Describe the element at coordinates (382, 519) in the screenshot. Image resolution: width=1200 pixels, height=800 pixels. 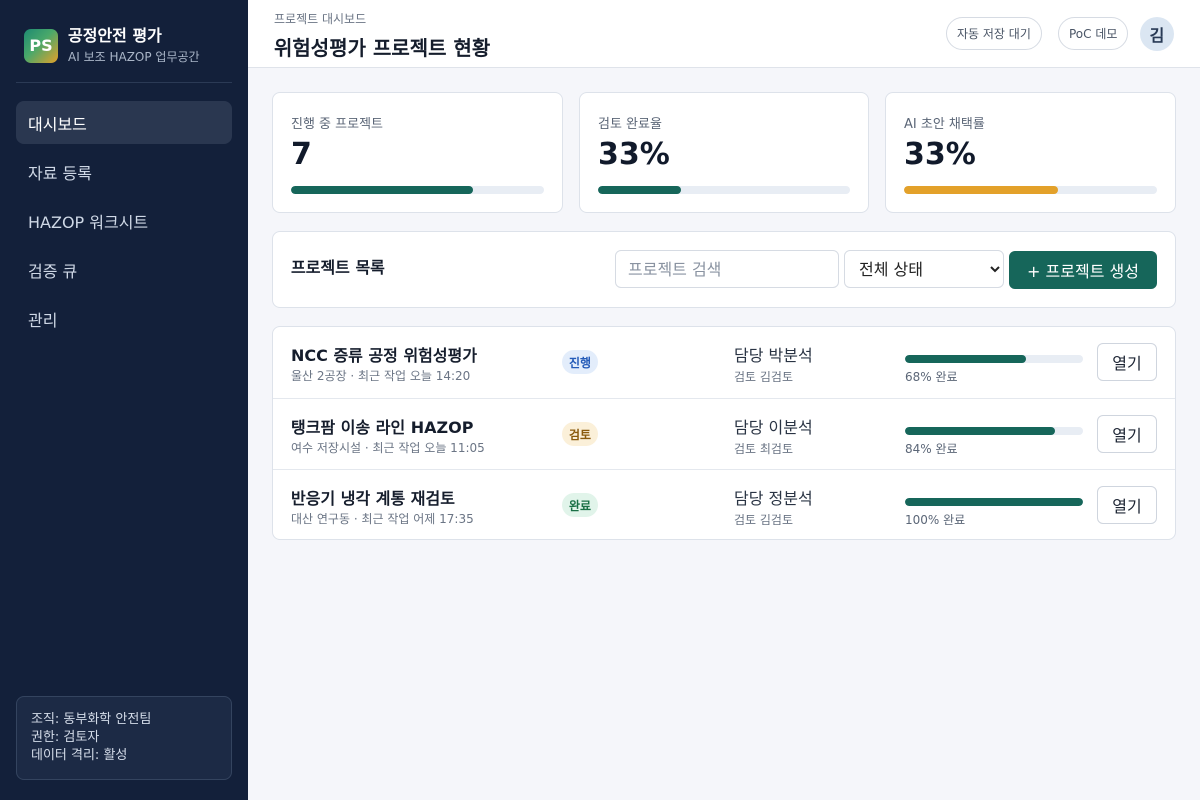
I see `project-meta: 대산 연구동 · 최근 작업 어제 17:35` at that location.